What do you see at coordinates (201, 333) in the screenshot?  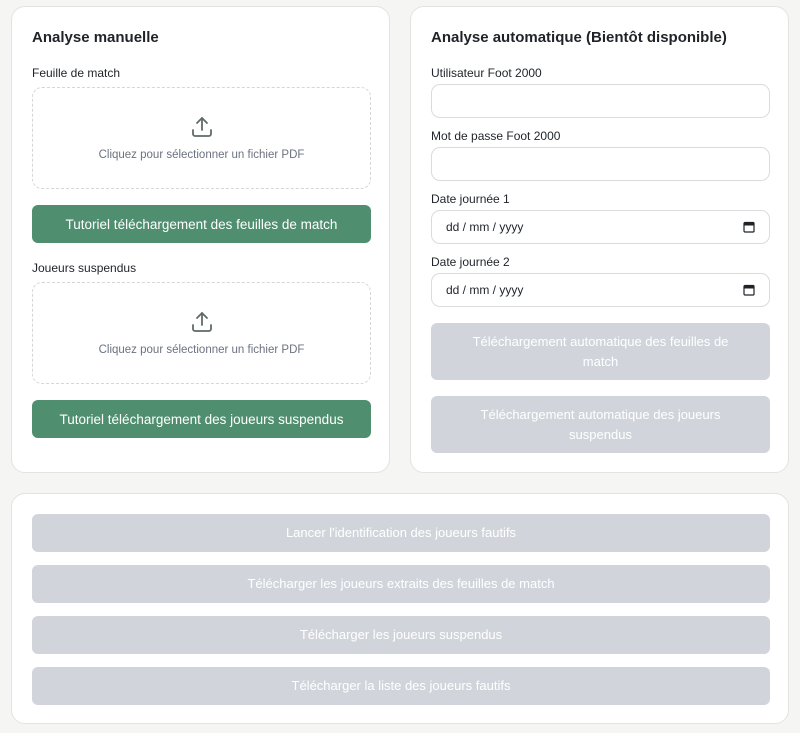 I see `suspended-players-dropzone: Cliquez pour sélectionner un fichier PDF` at bounding box center [201, 333].